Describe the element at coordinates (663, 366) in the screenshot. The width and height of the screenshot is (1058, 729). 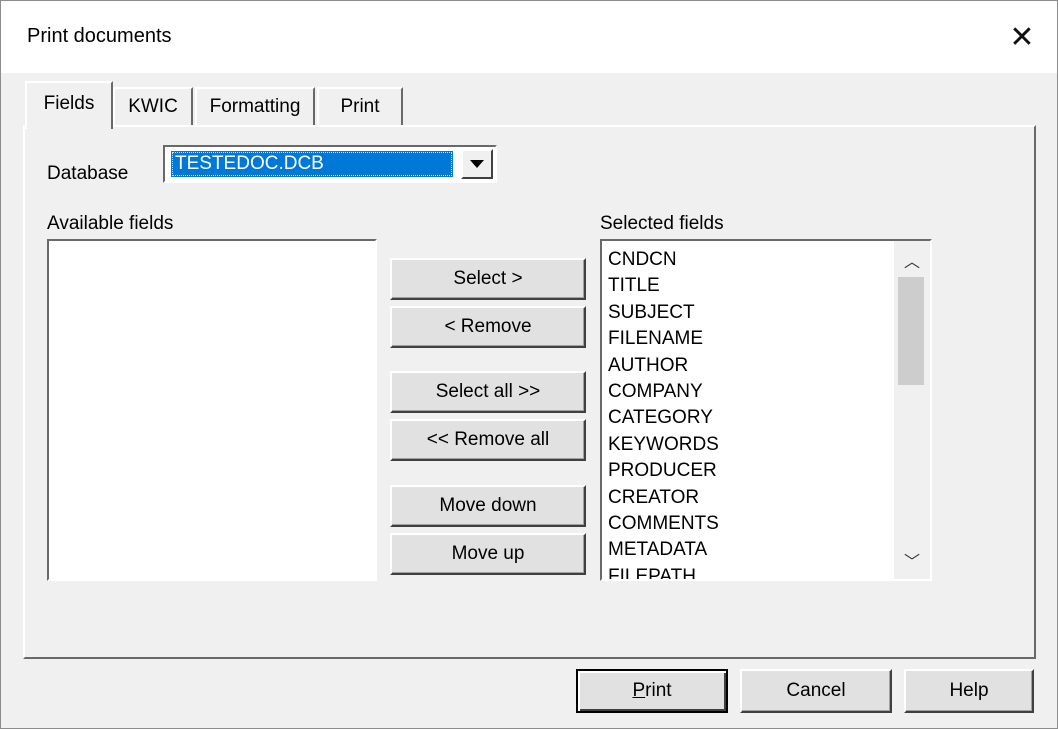
I see `list-item: AUTHOR` at that location.